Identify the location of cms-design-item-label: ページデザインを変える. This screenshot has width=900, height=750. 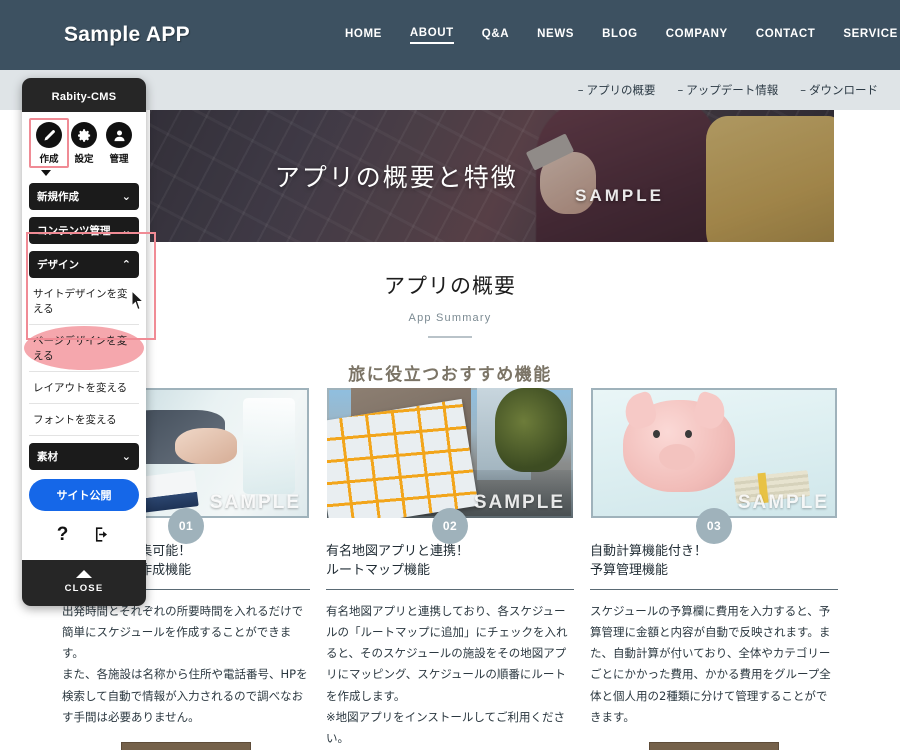
(80, 348).